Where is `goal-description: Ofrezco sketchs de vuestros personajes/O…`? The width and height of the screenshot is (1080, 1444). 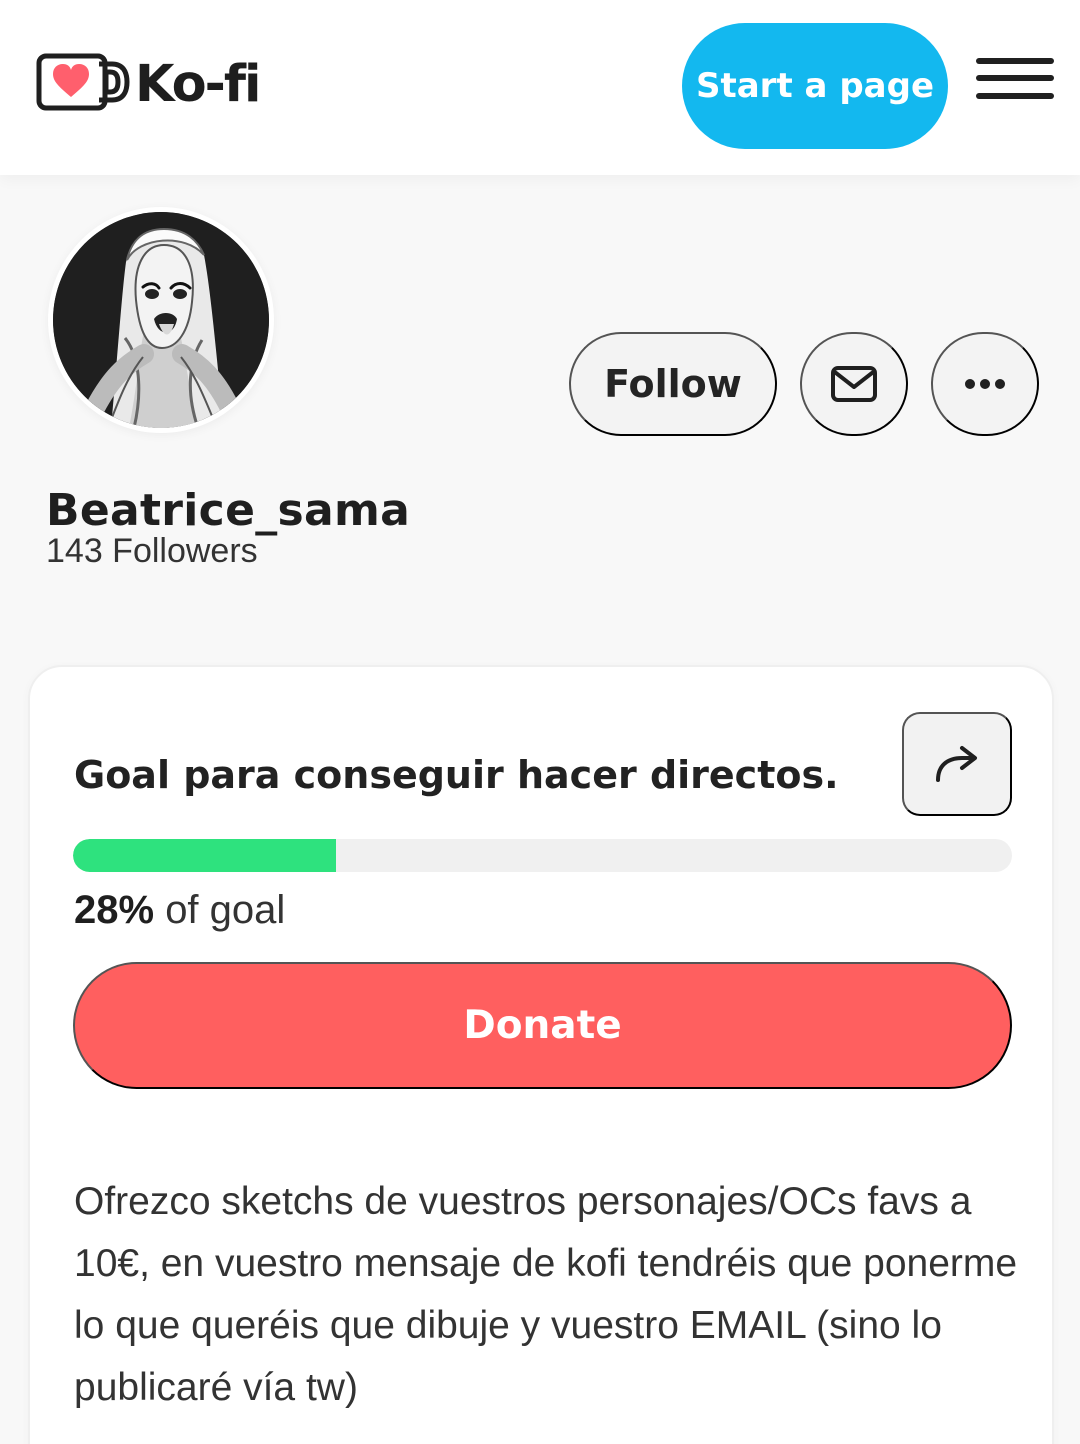
goal-description: Ofrezco sketchs de vuestros personajes/O… is located at coordinates (546, 1294).